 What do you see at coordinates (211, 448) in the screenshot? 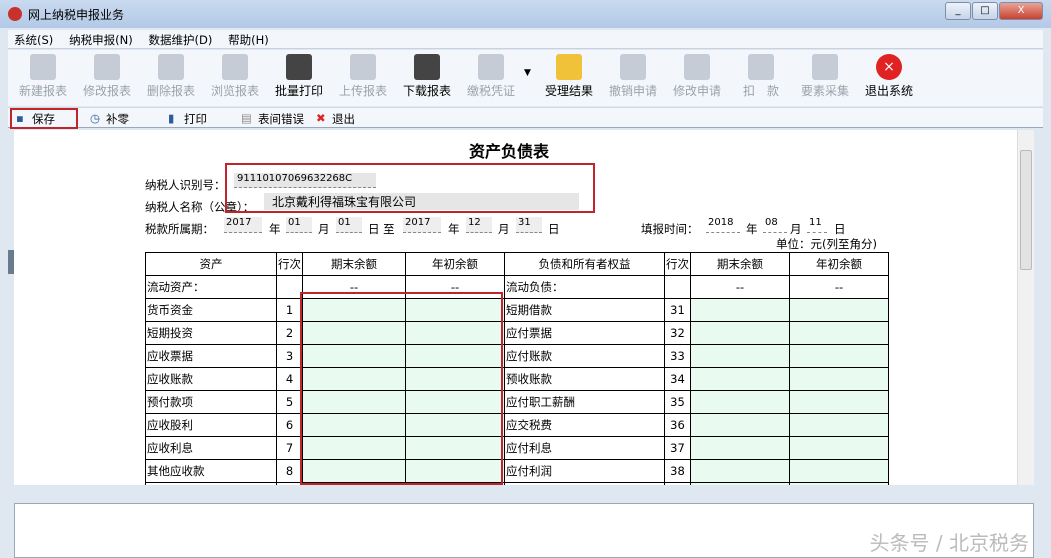
I see `table-cell: 应收利息` at bounding box center [211, 448].